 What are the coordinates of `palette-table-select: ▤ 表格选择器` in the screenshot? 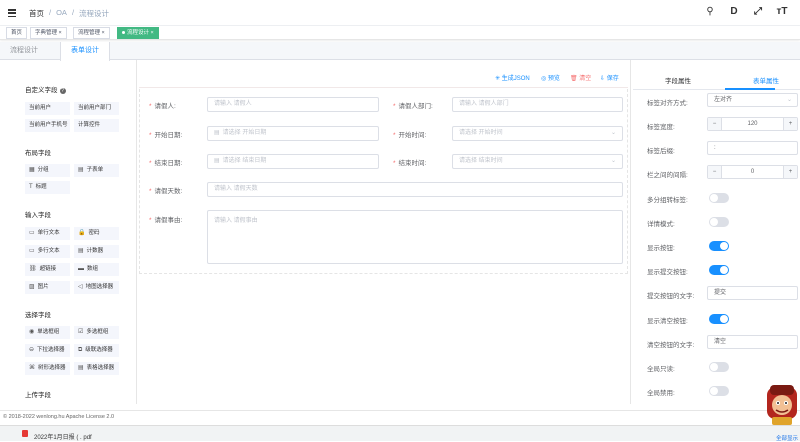 It's located at (96, 368).